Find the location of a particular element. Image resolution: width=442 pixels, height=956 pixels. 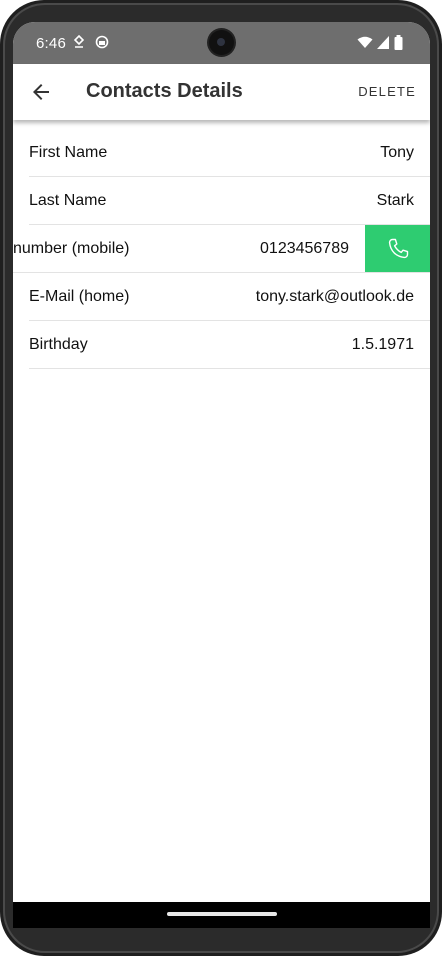

battery-icon is located at coordinates (398, 45).